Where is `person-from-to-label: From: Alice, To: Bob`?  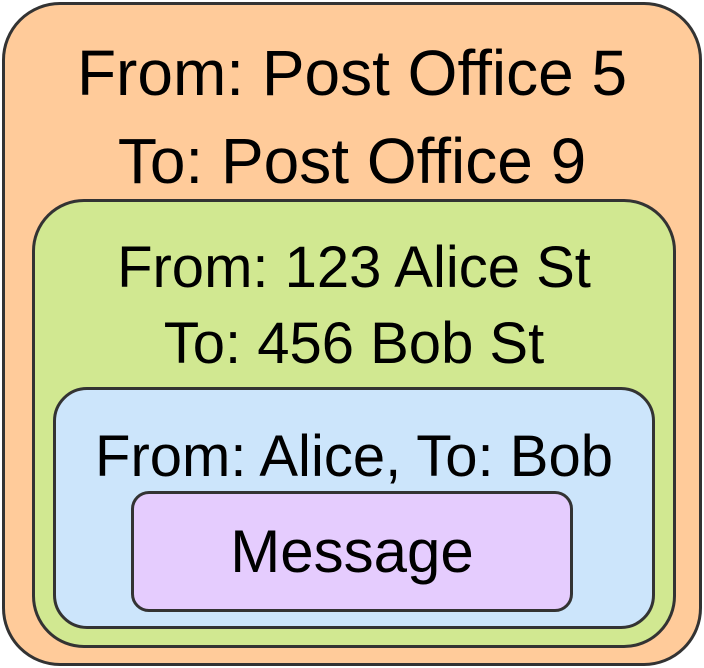 person-from-to-label: From: Alice, To: Bob is located at coordinates (354, 456).